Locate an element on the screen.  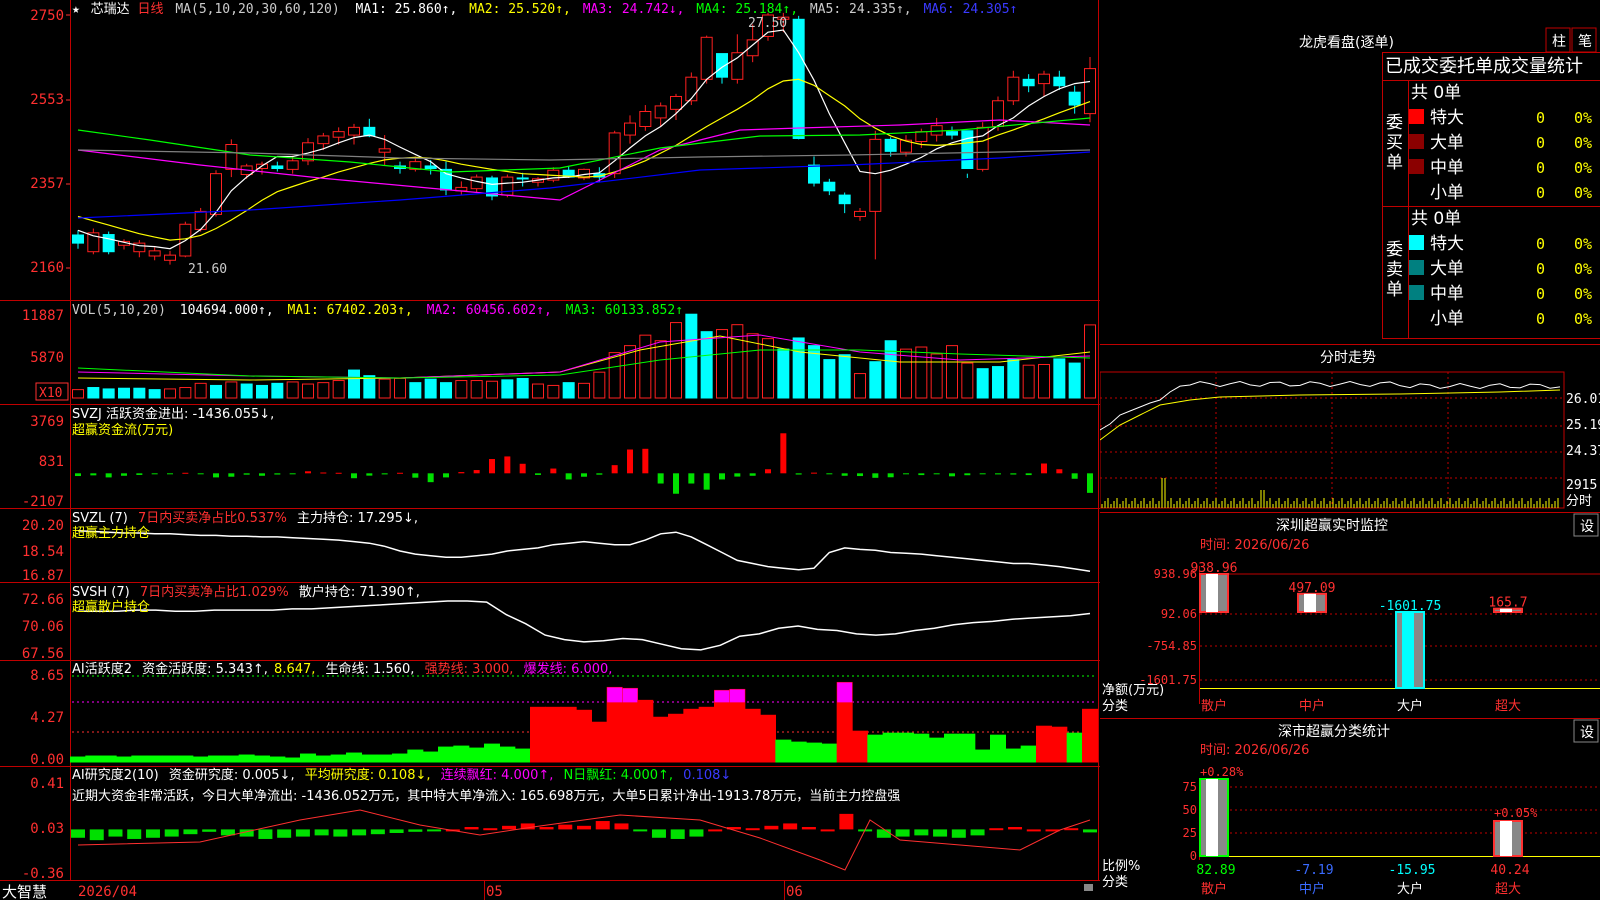
column-view-label: 柱 is located at coordinates (1559, 42).